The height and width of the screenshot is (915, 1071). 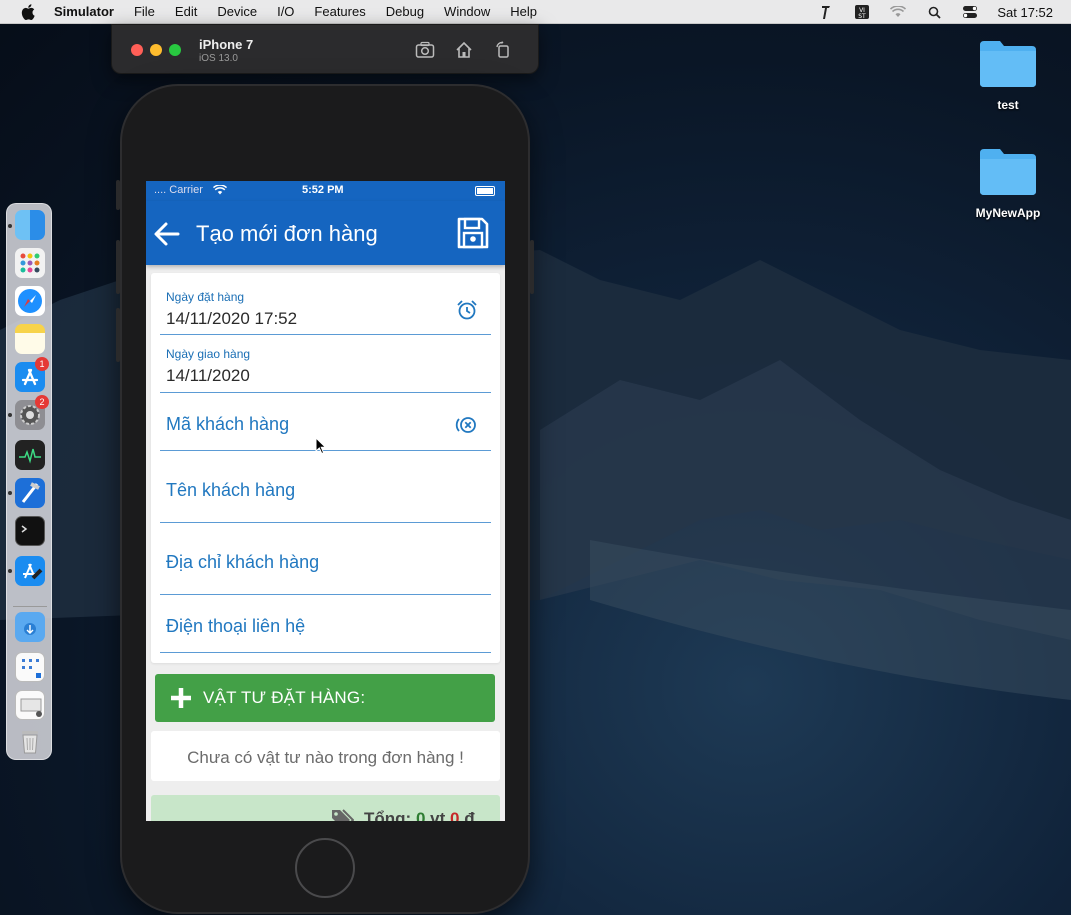 What do you see at coordinates (228, 424) in the screenshot?
I see `customer-code-placeholder: Mã khách hàng` at bounding box center [228, 424].